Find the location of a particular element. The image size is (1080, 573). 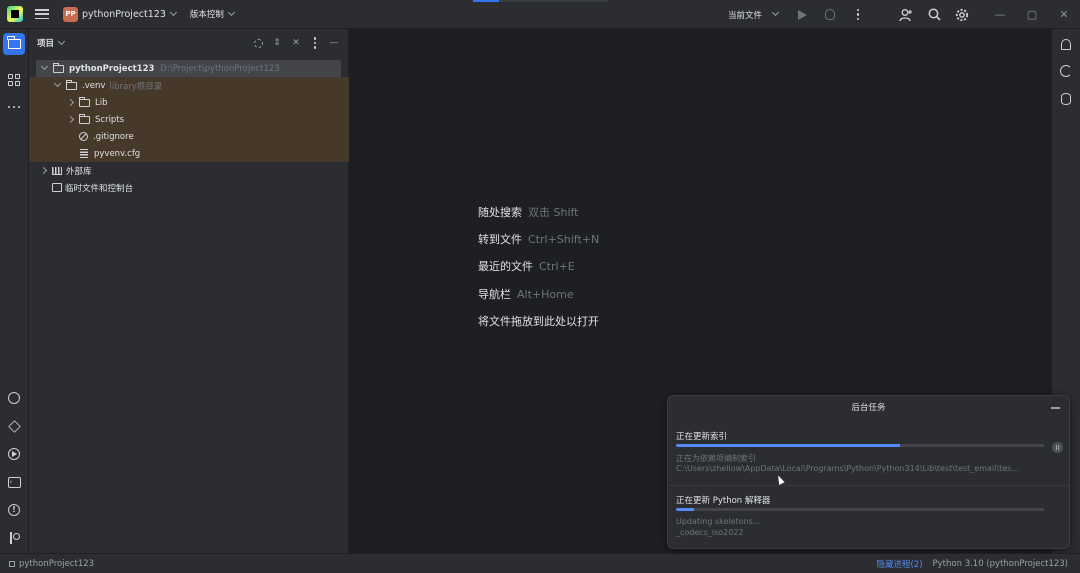

tree-item-label: pythonProject123 is located at coordinates (112, 68).